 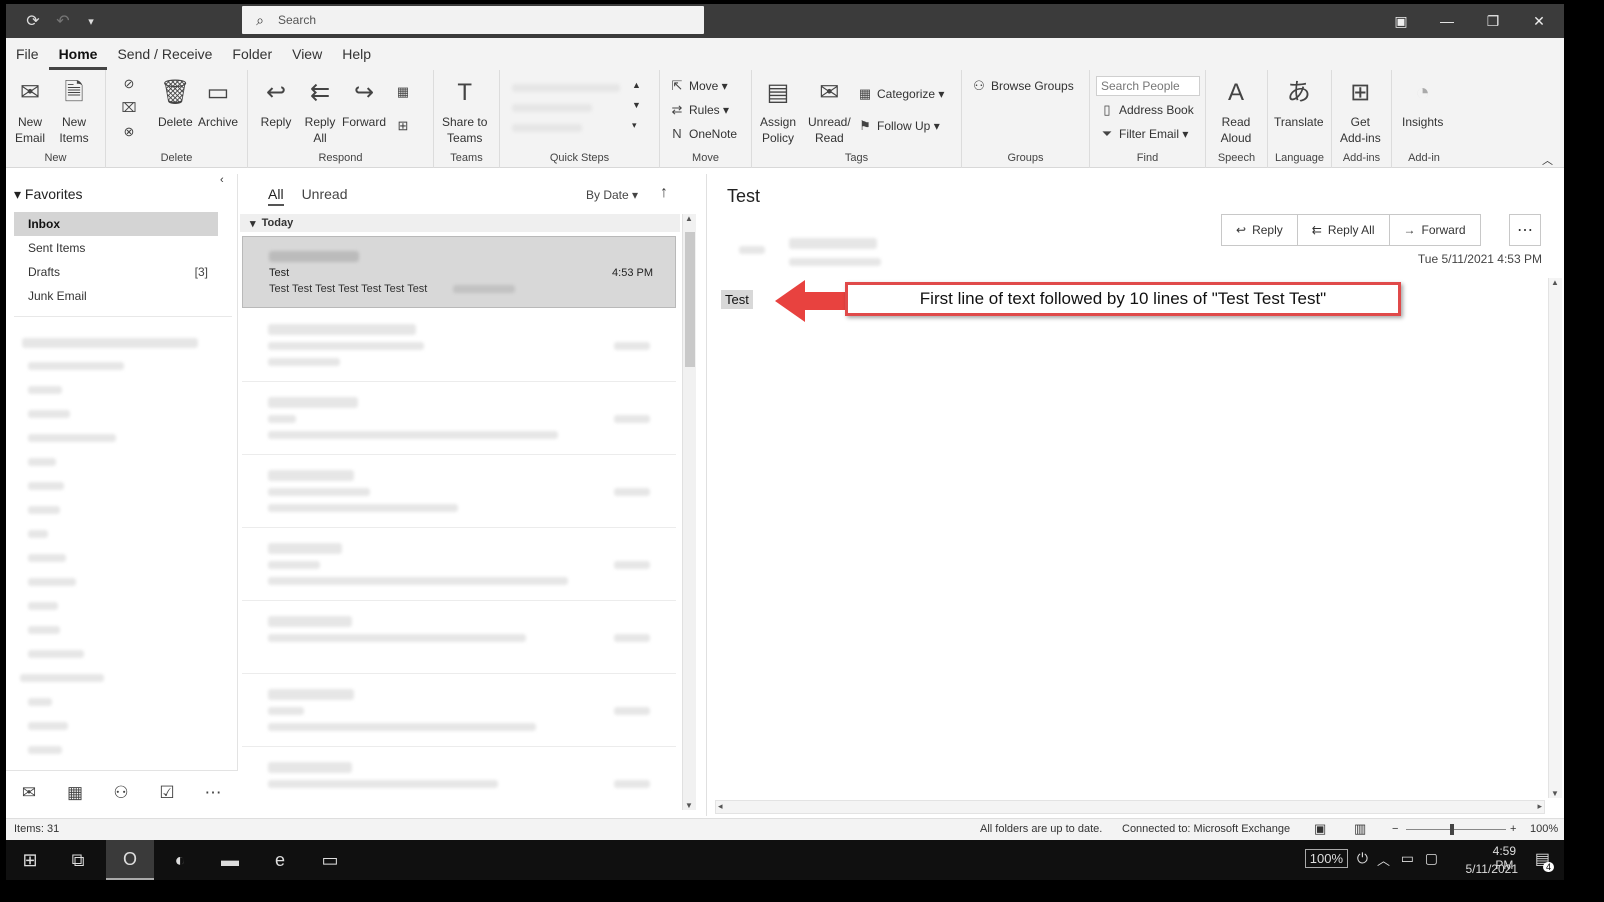 What do you see at coordinates (1547, 160) in the screenshot?
I see `collapse-ribbon-icon: ︿` at bounding box center [1547, 160].